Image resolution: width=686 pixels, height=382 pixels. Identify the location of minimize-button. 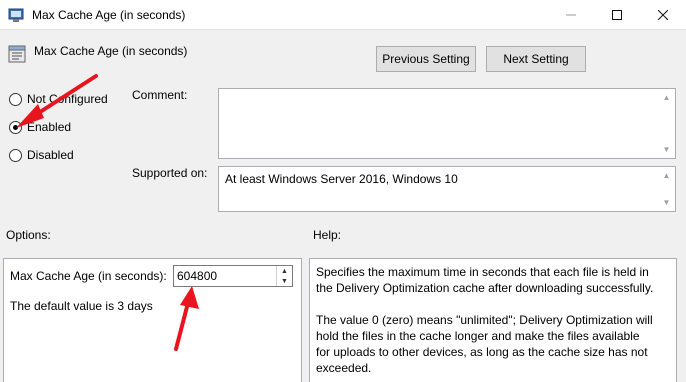
(571, 15).